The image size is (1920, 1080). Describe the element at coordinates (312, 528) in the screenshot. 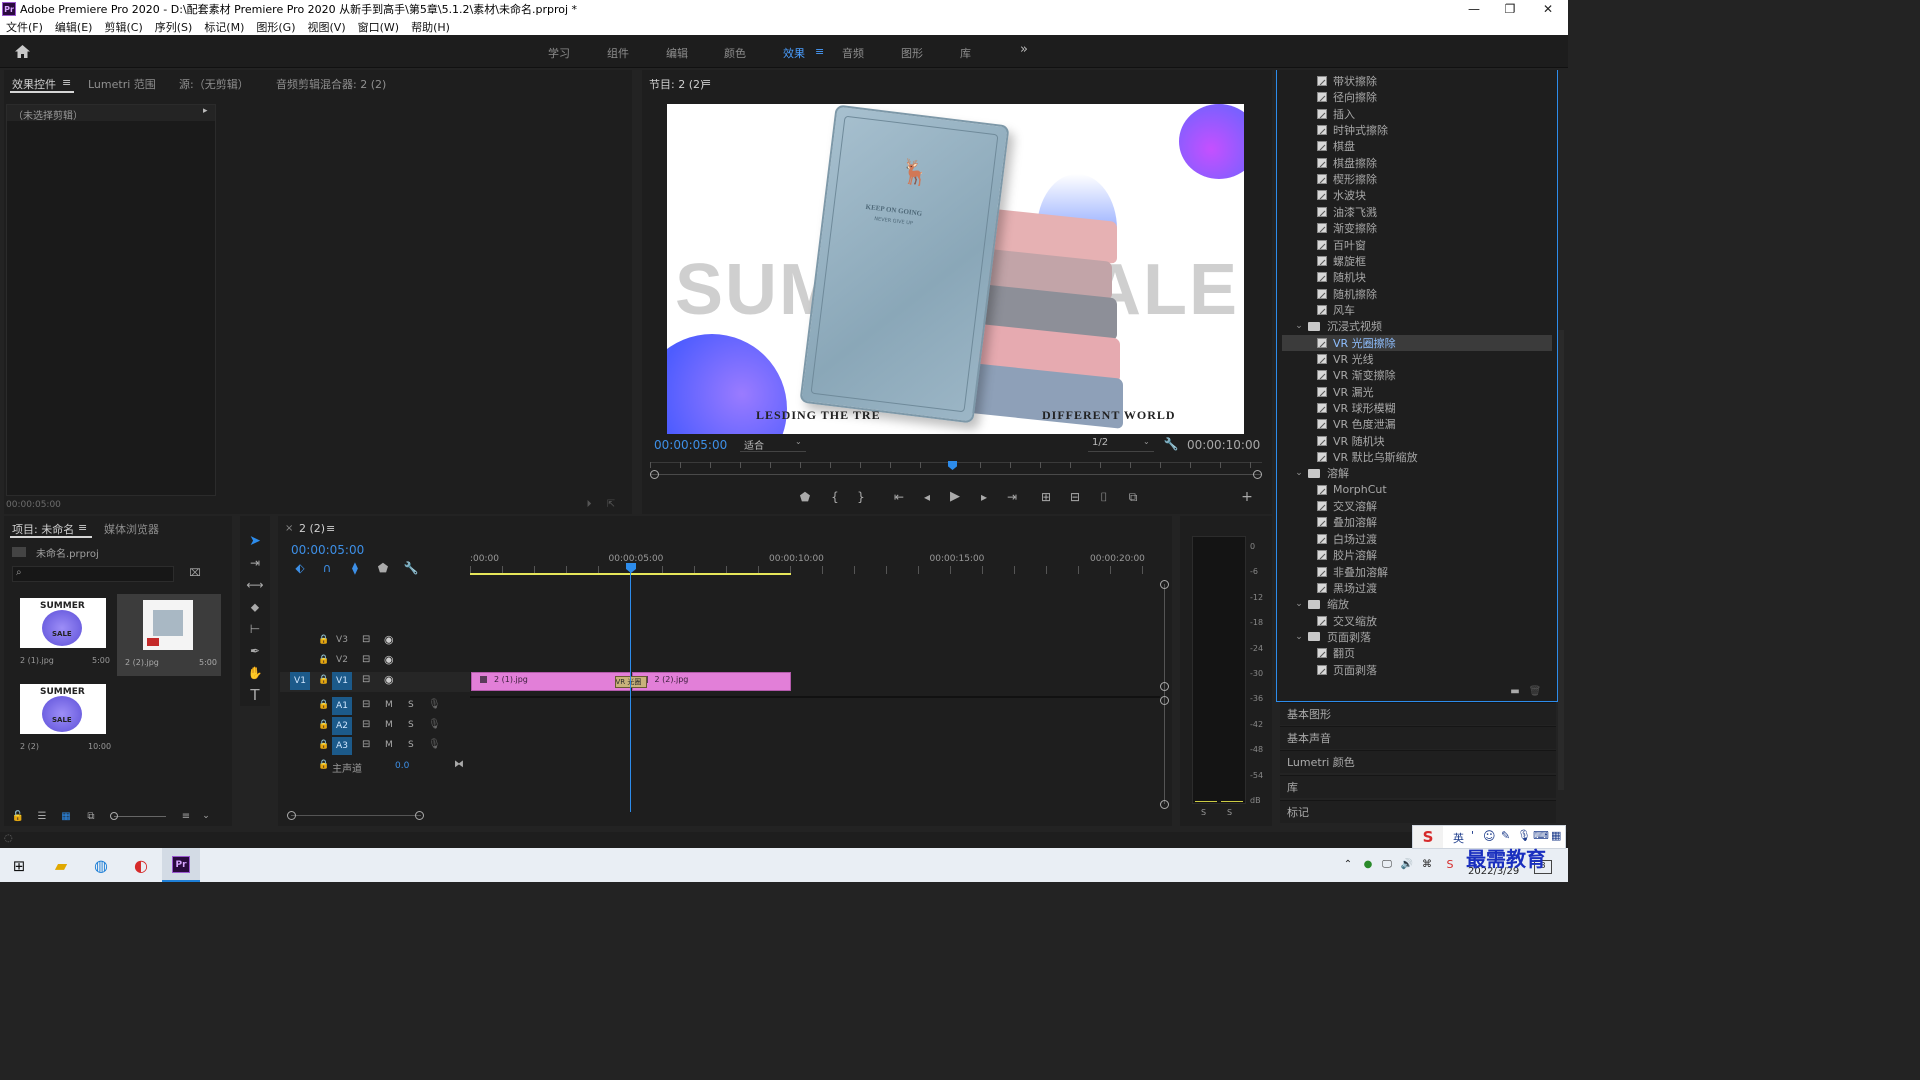

I see `sequence-tab: 2 (2)` at that location.